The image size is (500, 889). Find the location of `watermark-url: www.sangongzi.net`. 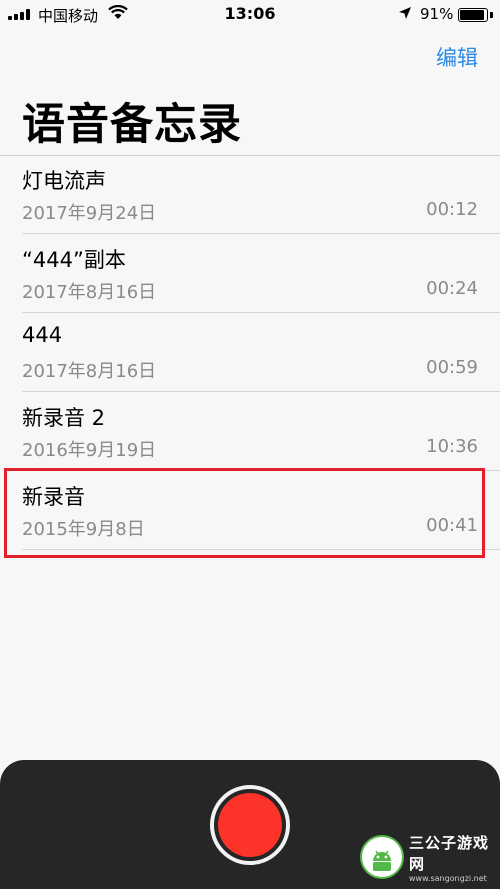

watermark-url: www.sangongzi.net is located at coordinates (448, 878).